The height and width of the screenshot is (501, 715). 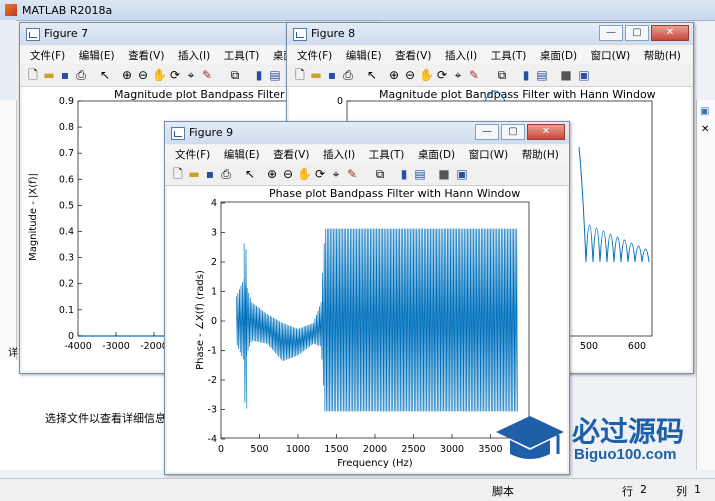 What do you see at coordinates (375, 449) in the screenshot?
I see `fig9-x-tick-label: 2000` at bounding box center [375, 449].